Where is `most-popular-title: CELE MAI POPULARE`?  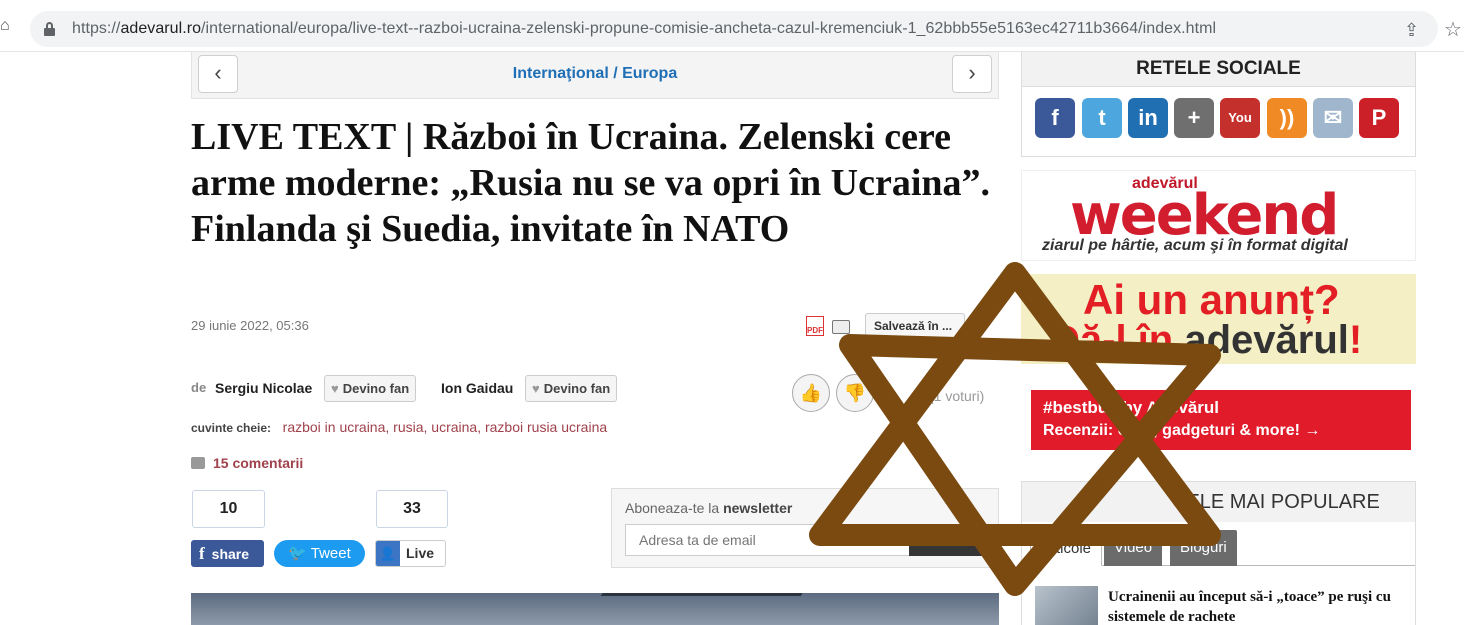 most-popular-title: CELE MAI POPULARE is located at coordinates (1218, 502).